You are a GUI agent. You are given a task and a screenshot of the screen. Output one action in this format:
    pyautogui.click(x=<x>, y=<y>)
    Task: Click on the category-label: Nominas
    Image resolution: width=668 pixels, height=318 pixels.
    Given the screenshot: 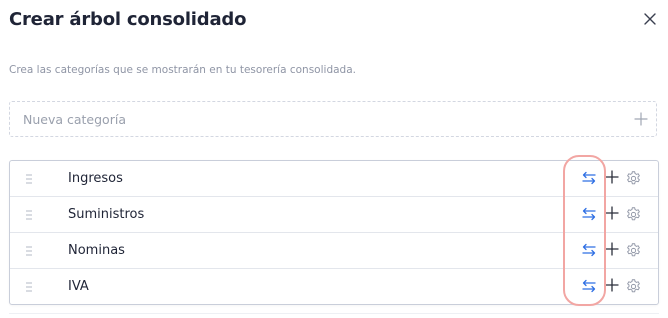 What is the action you would take?
    pyautogui.click(x=96, y=250)
    